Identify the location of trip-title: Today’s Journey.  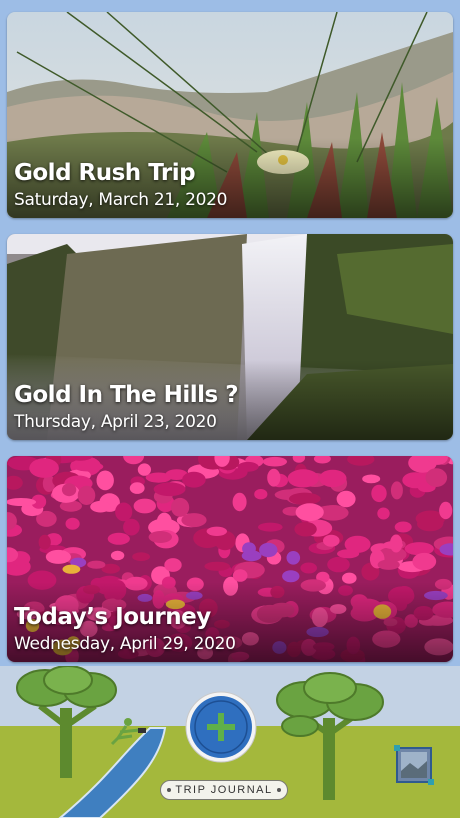
(112, 617).